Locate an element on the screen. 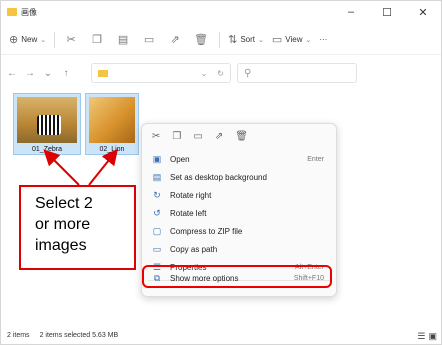  view-button: ▭ View ⌄ is located at coordinates (291, 39).